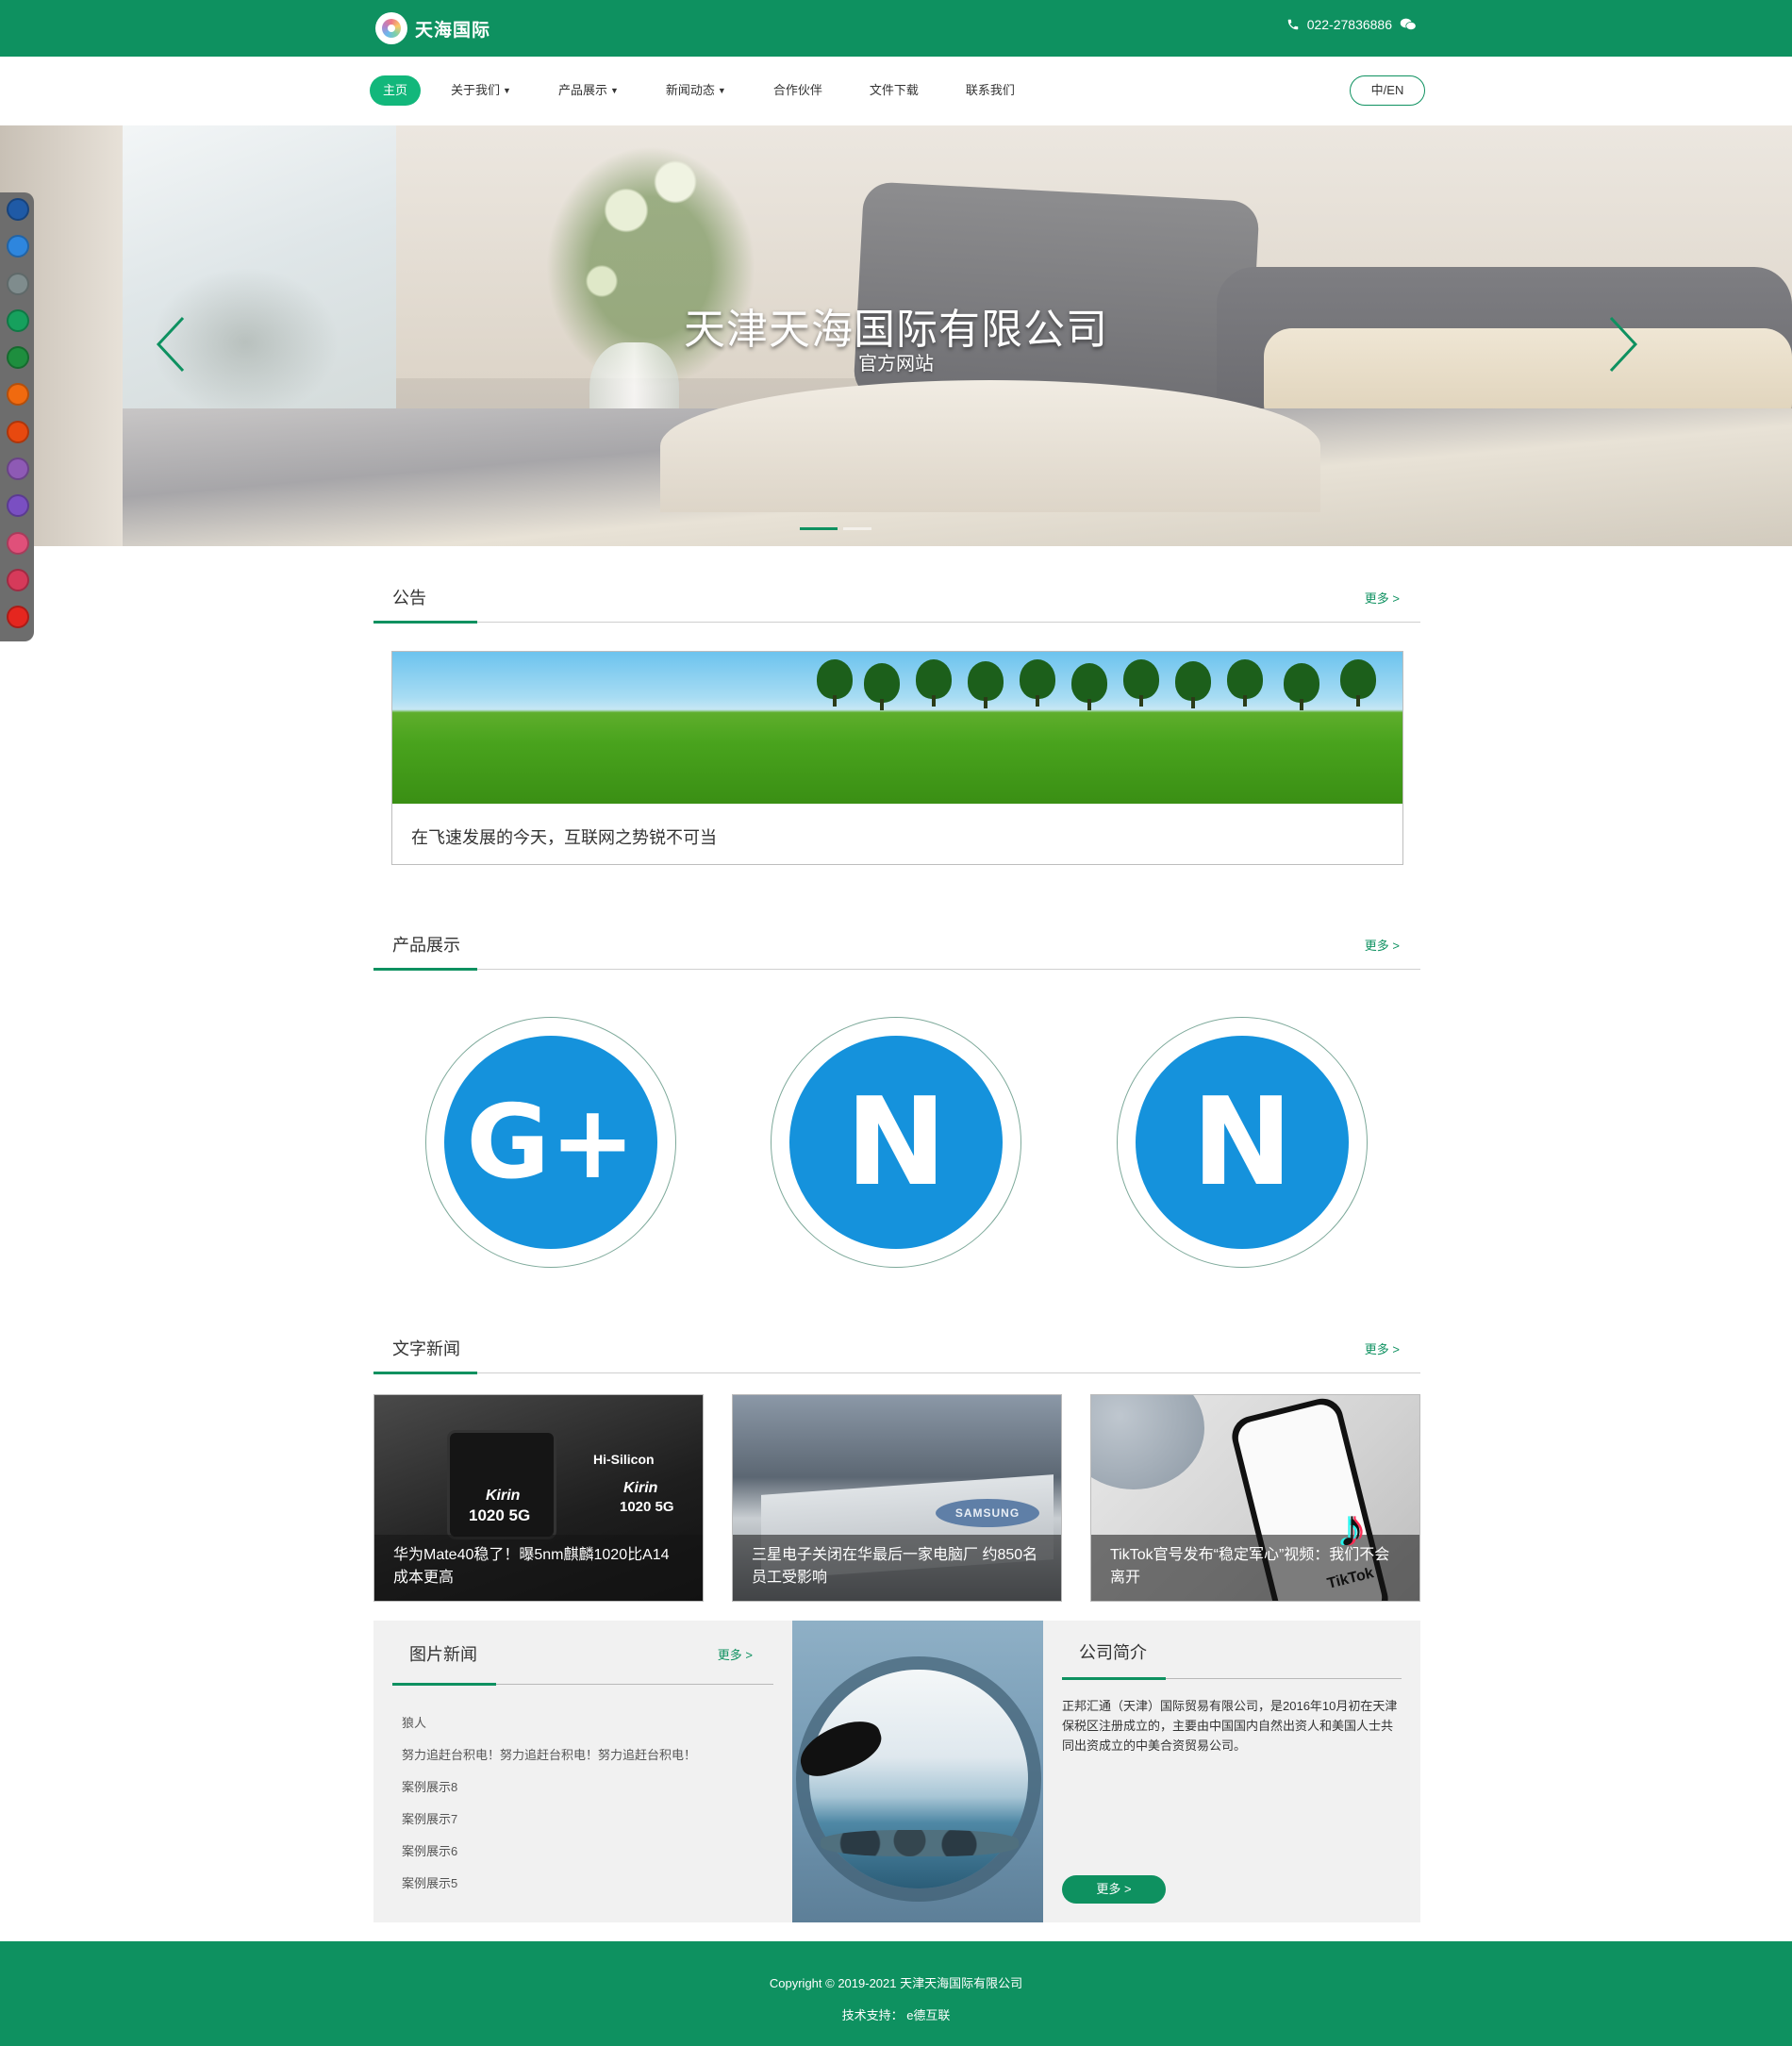 The image size is (1792, 2046). I want to click on nav-label: 产品展示, so click(582, 90).